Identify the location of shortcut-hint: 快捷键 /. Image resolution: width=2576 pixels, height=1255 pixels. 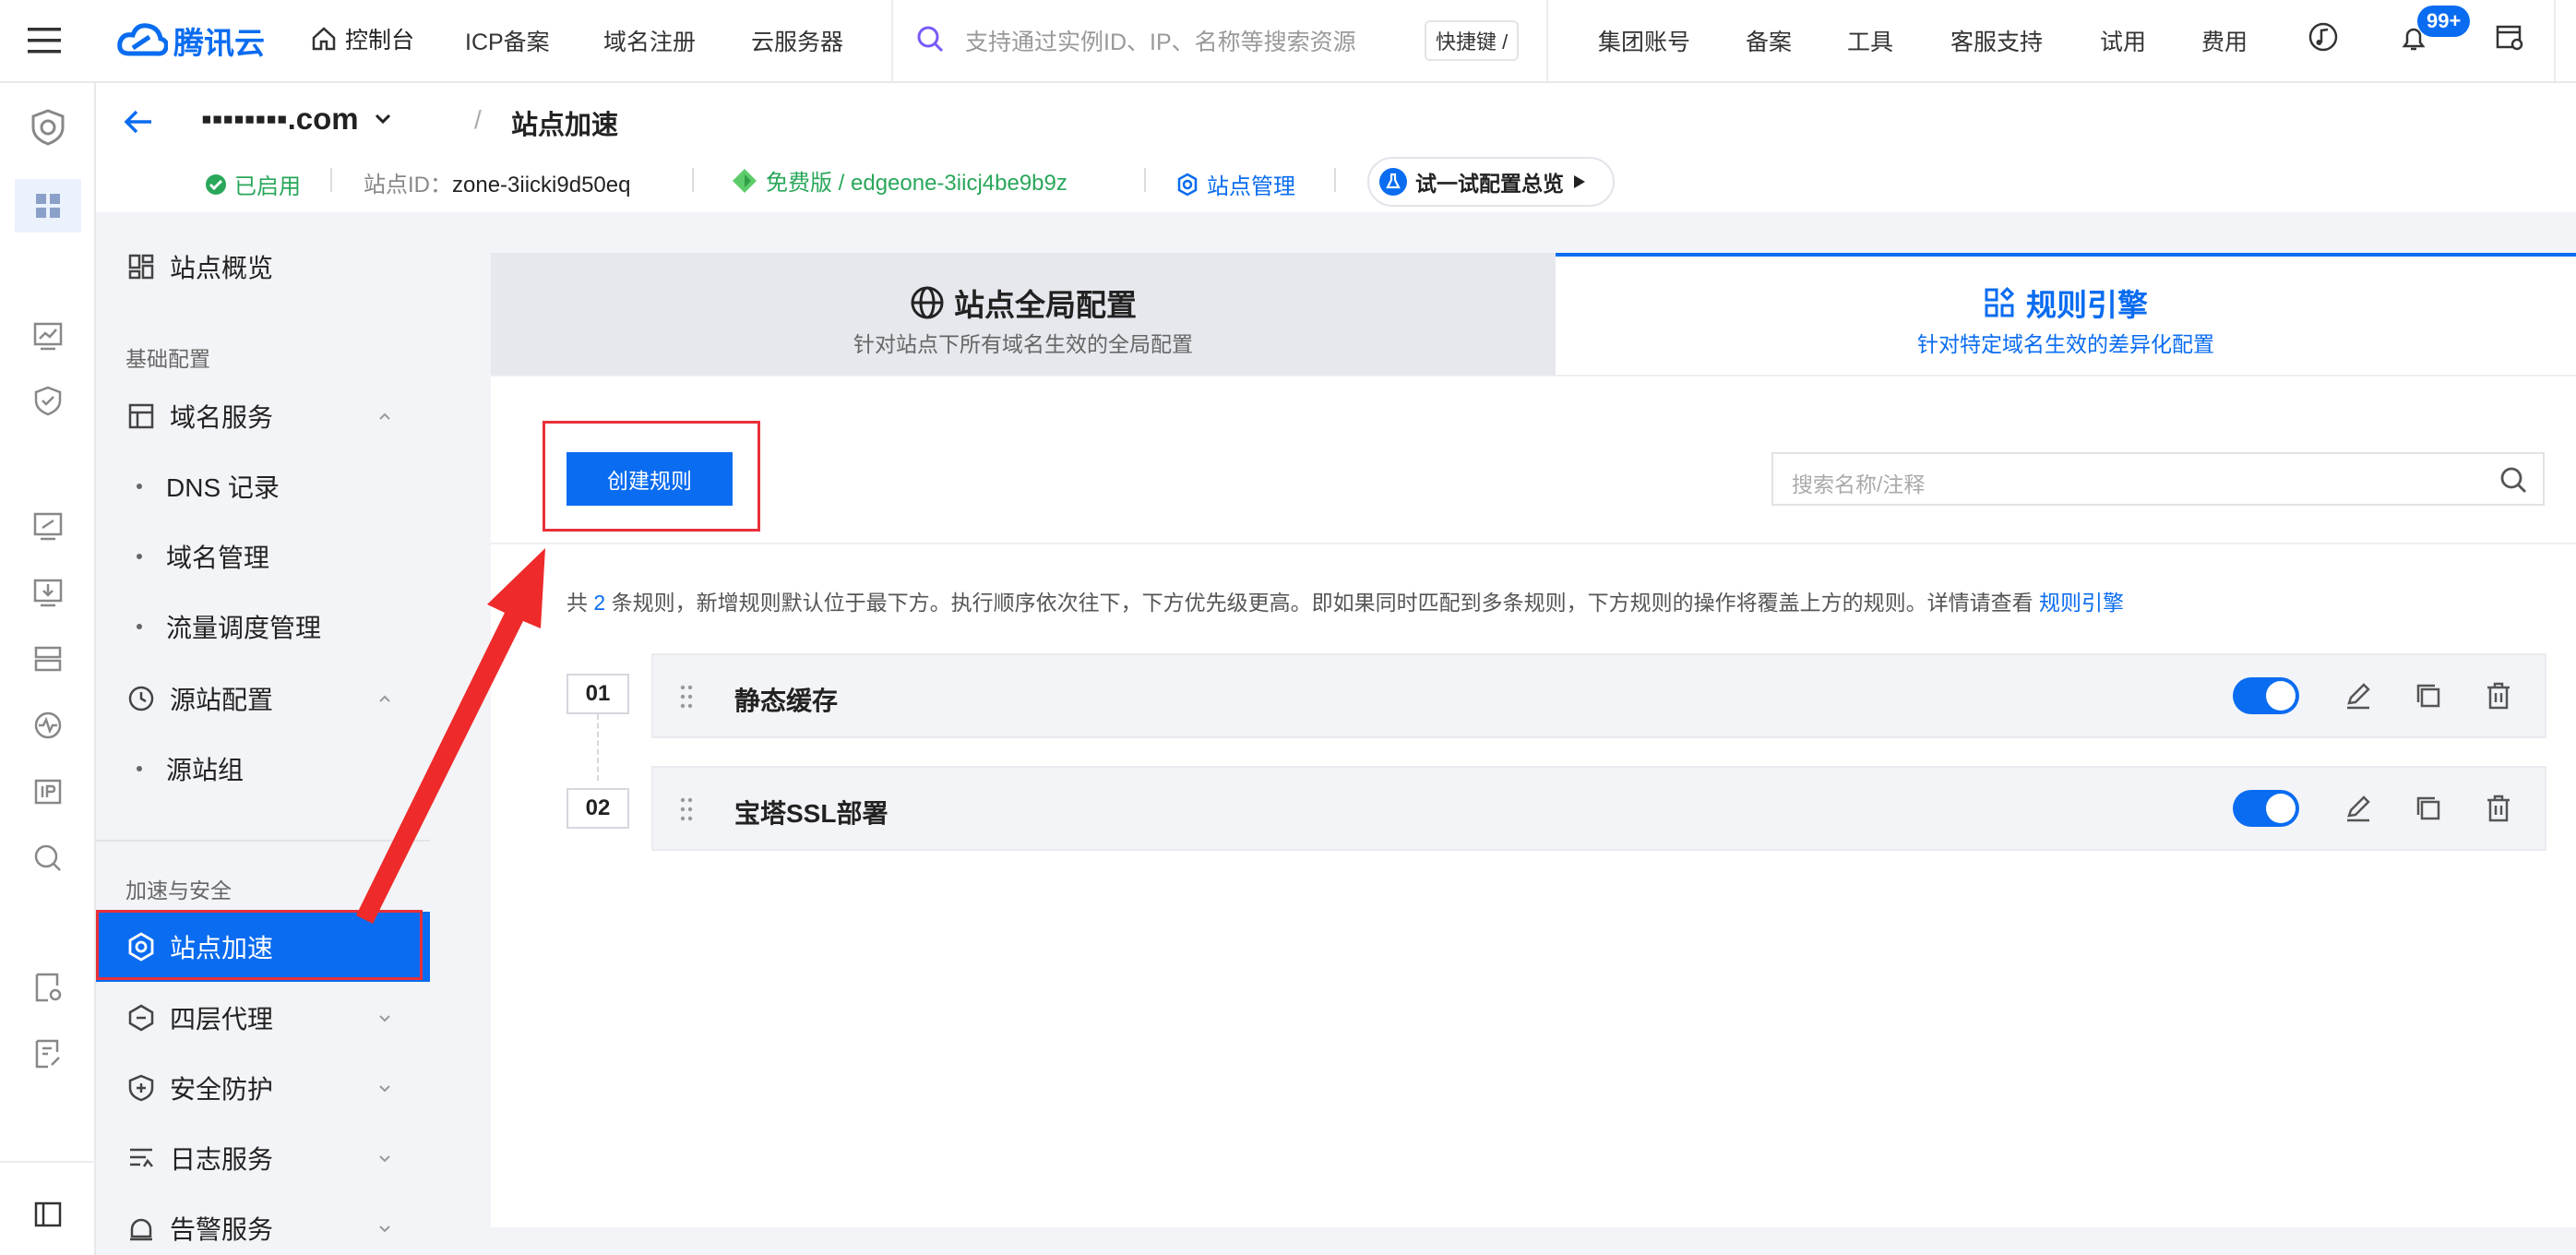
(1472, 40).